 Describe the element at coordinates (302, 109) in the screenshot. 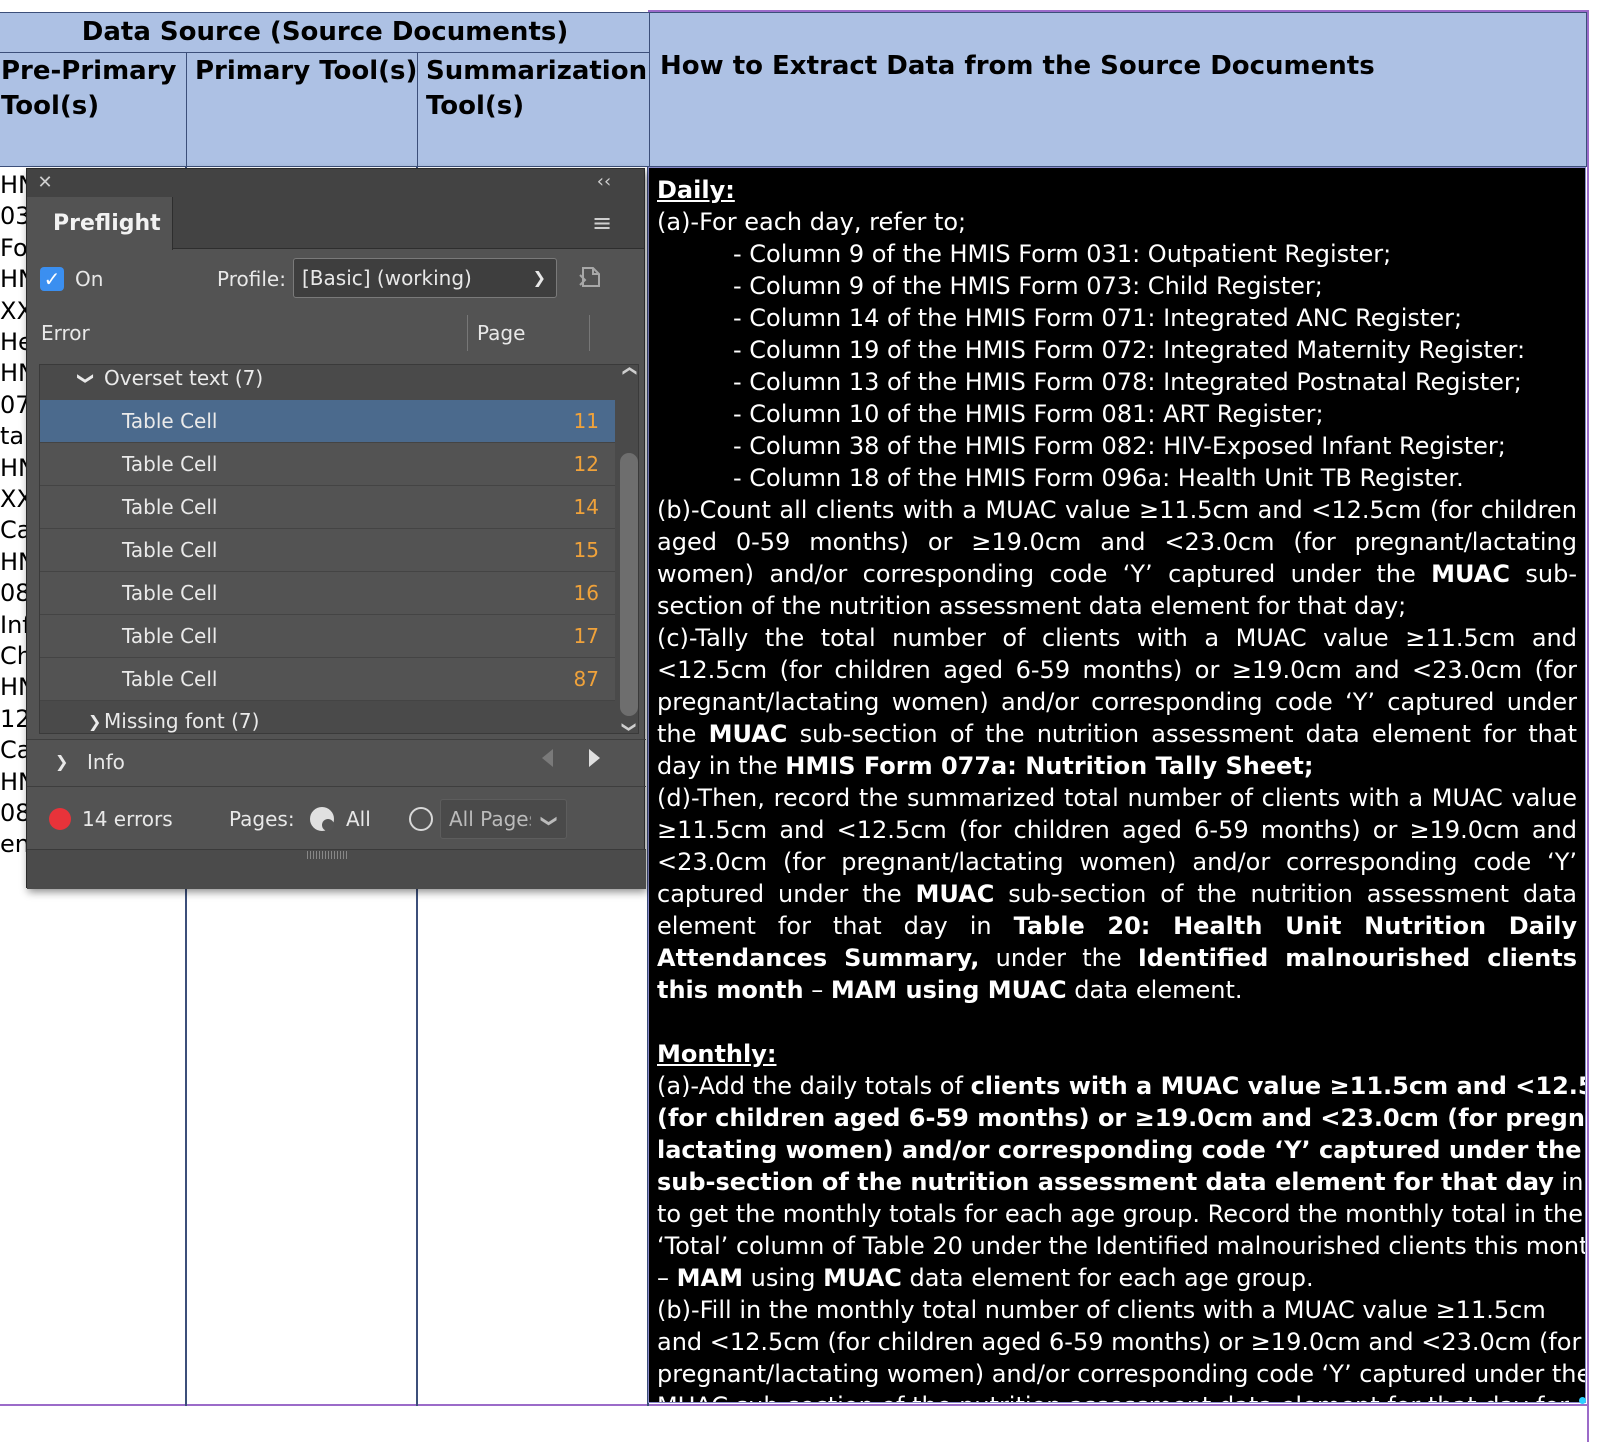

I see `header-primary: Primary Tool(s)` at that location.